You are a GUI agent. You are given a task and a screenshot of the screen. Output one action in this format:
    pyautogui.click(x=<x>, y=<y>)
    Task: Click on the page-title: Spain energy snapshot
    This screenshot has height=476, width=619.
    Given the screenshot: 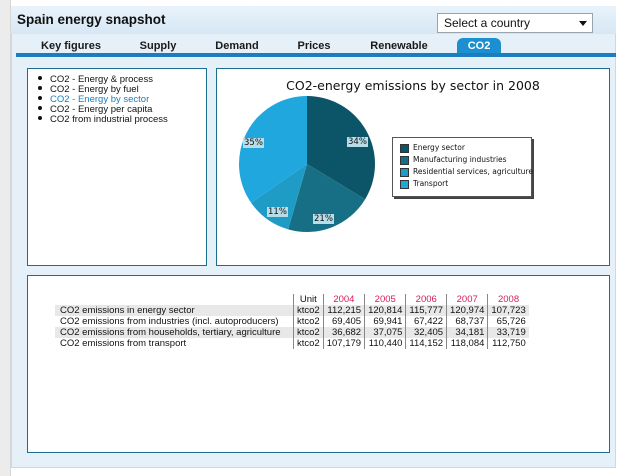 What is the action you would take?
    pyautogui.click(x=91, y=19)
    